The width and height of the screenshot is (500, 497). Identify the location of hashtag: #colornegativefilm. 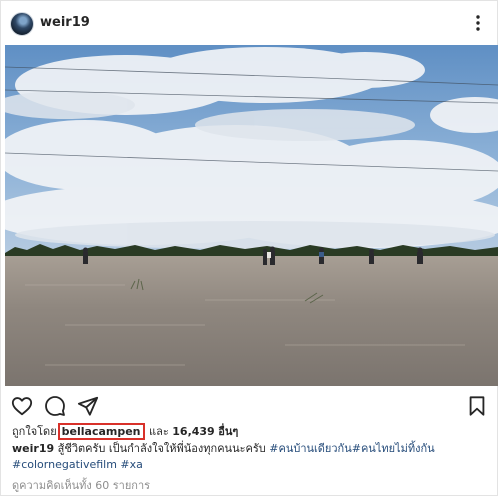
(64, 464).